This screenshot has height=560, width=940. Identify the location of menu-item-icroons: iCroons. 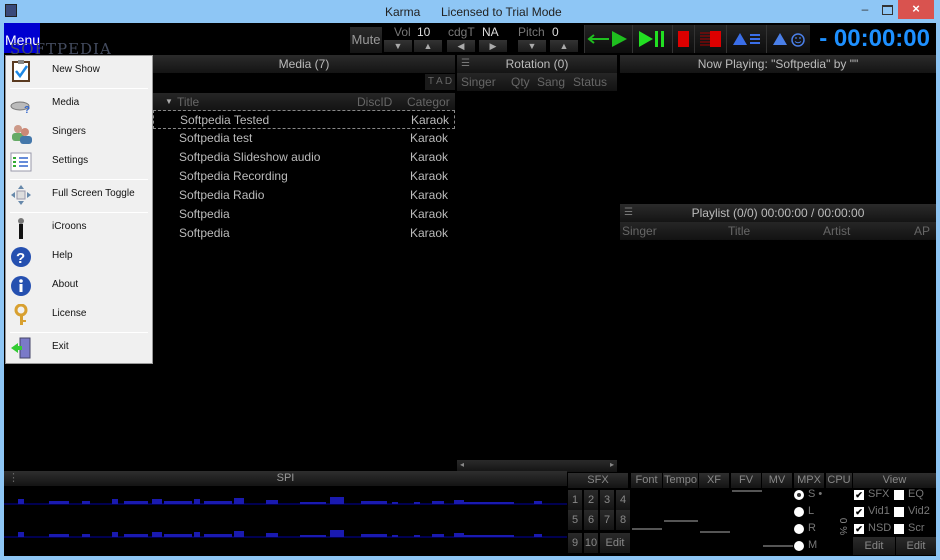
(79, 228).